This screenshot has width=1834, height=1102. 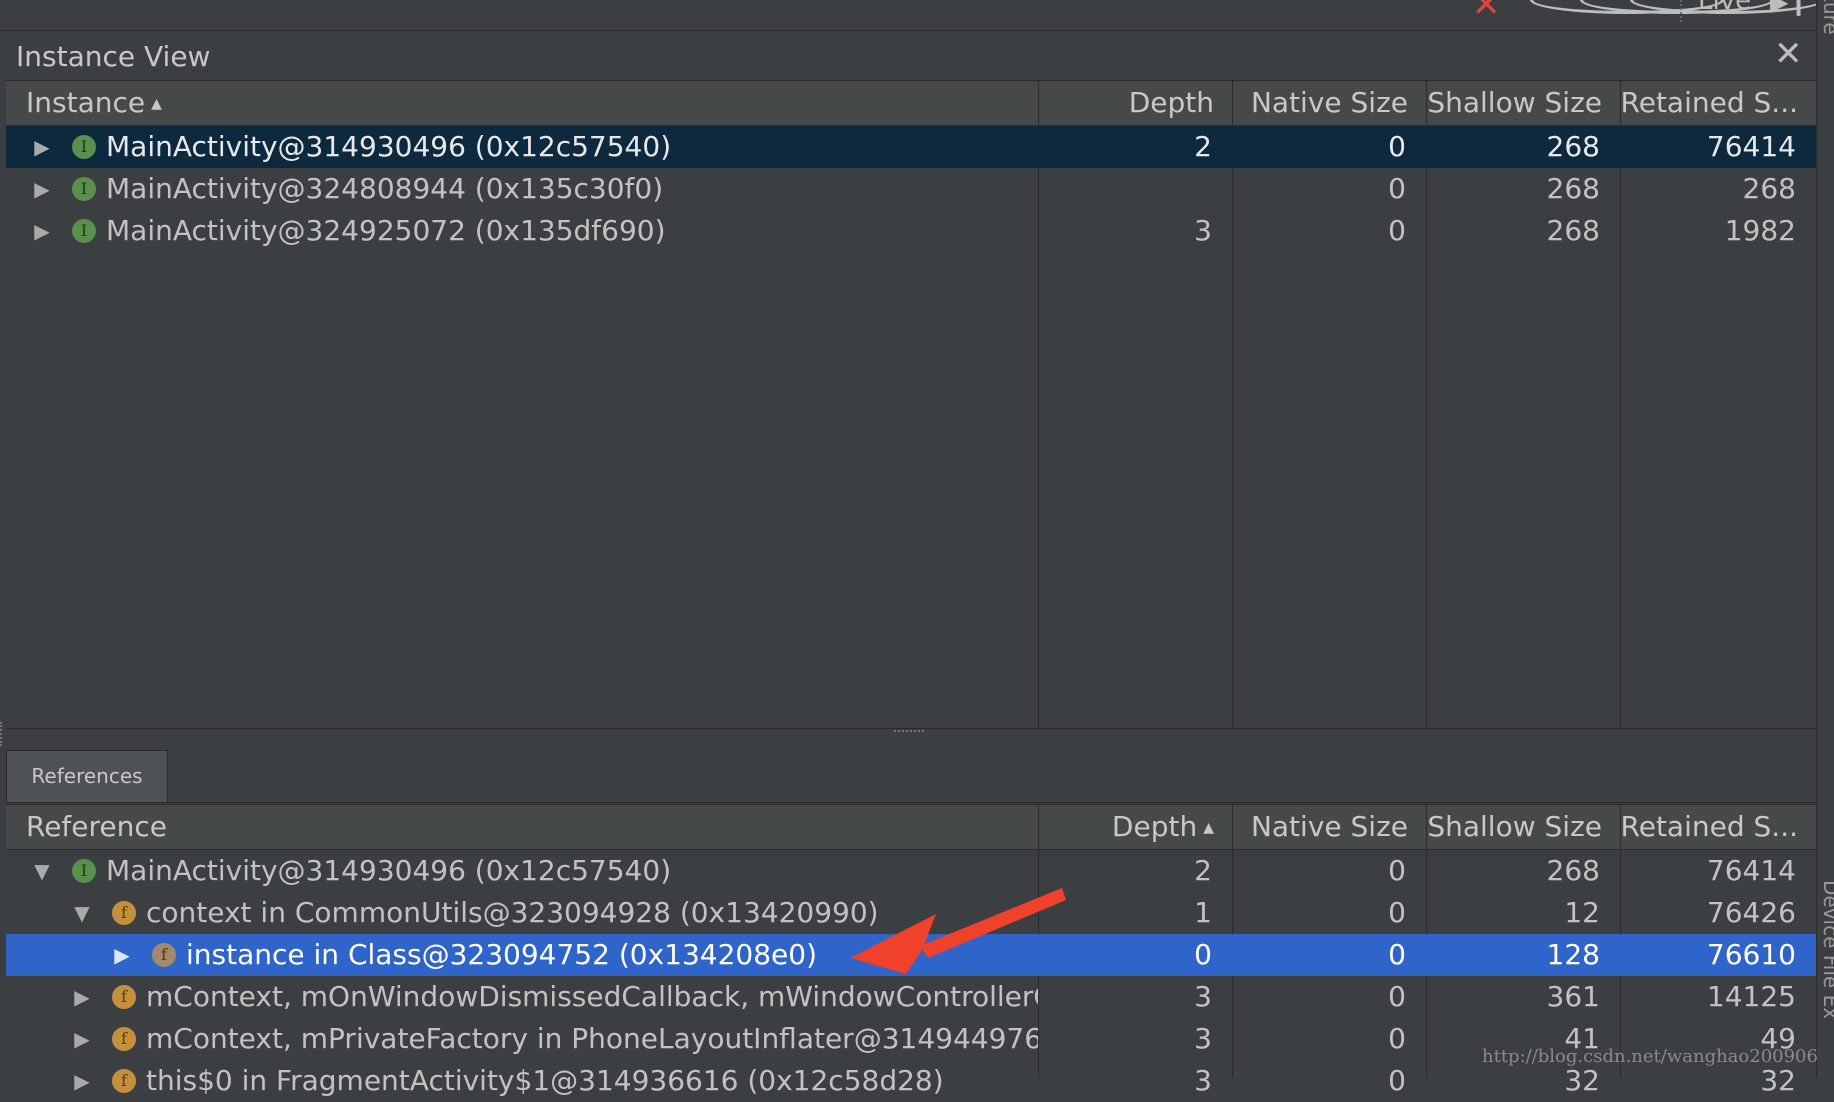 What do you see at coordinates (1826, 949) in the screenshot?
I see `device-file-explorer-tab: Device File Ex` at bounding box center [1826, 949].